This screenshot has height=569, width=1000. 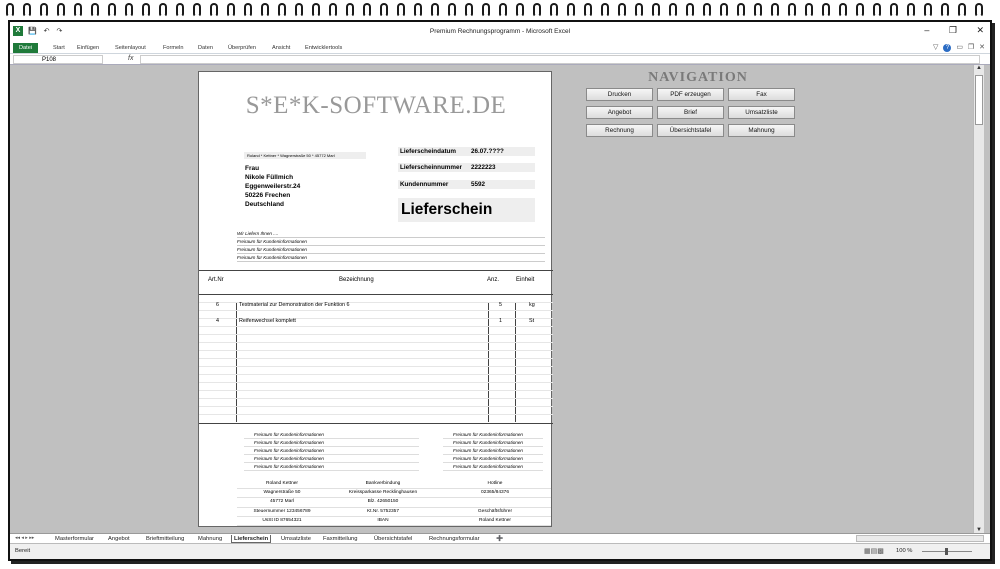 What do you see at coordinates (532, 321) in the screenshot?
I see `row2-unit: St` at bounding box center [532, 321].